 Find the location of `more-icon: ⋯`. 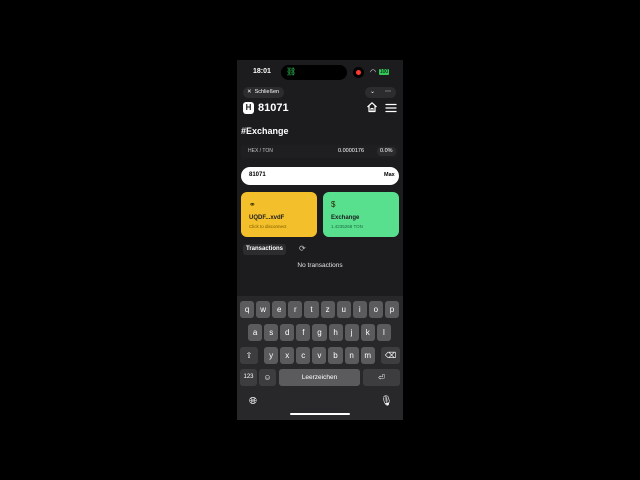

more-icon: ⋯ is located at coordinates (388, 92).